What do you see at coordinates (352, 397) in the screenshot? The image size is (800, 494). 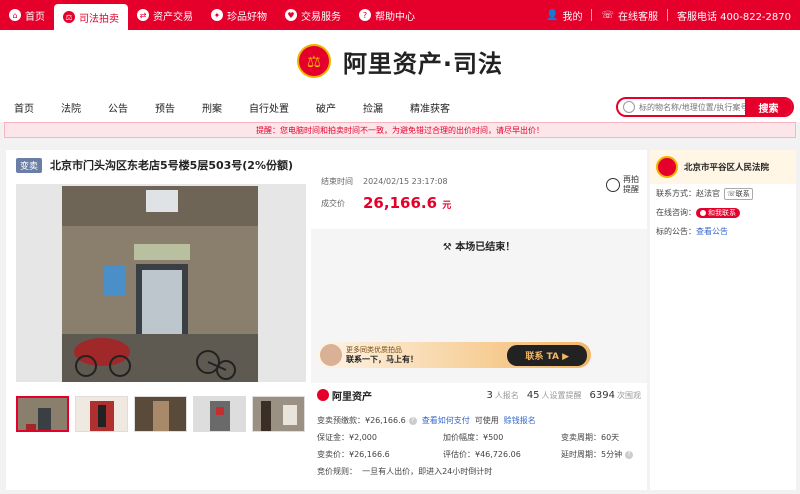 I see `ali-logo-text: 阿里资产` at bounding box center [352, 397].